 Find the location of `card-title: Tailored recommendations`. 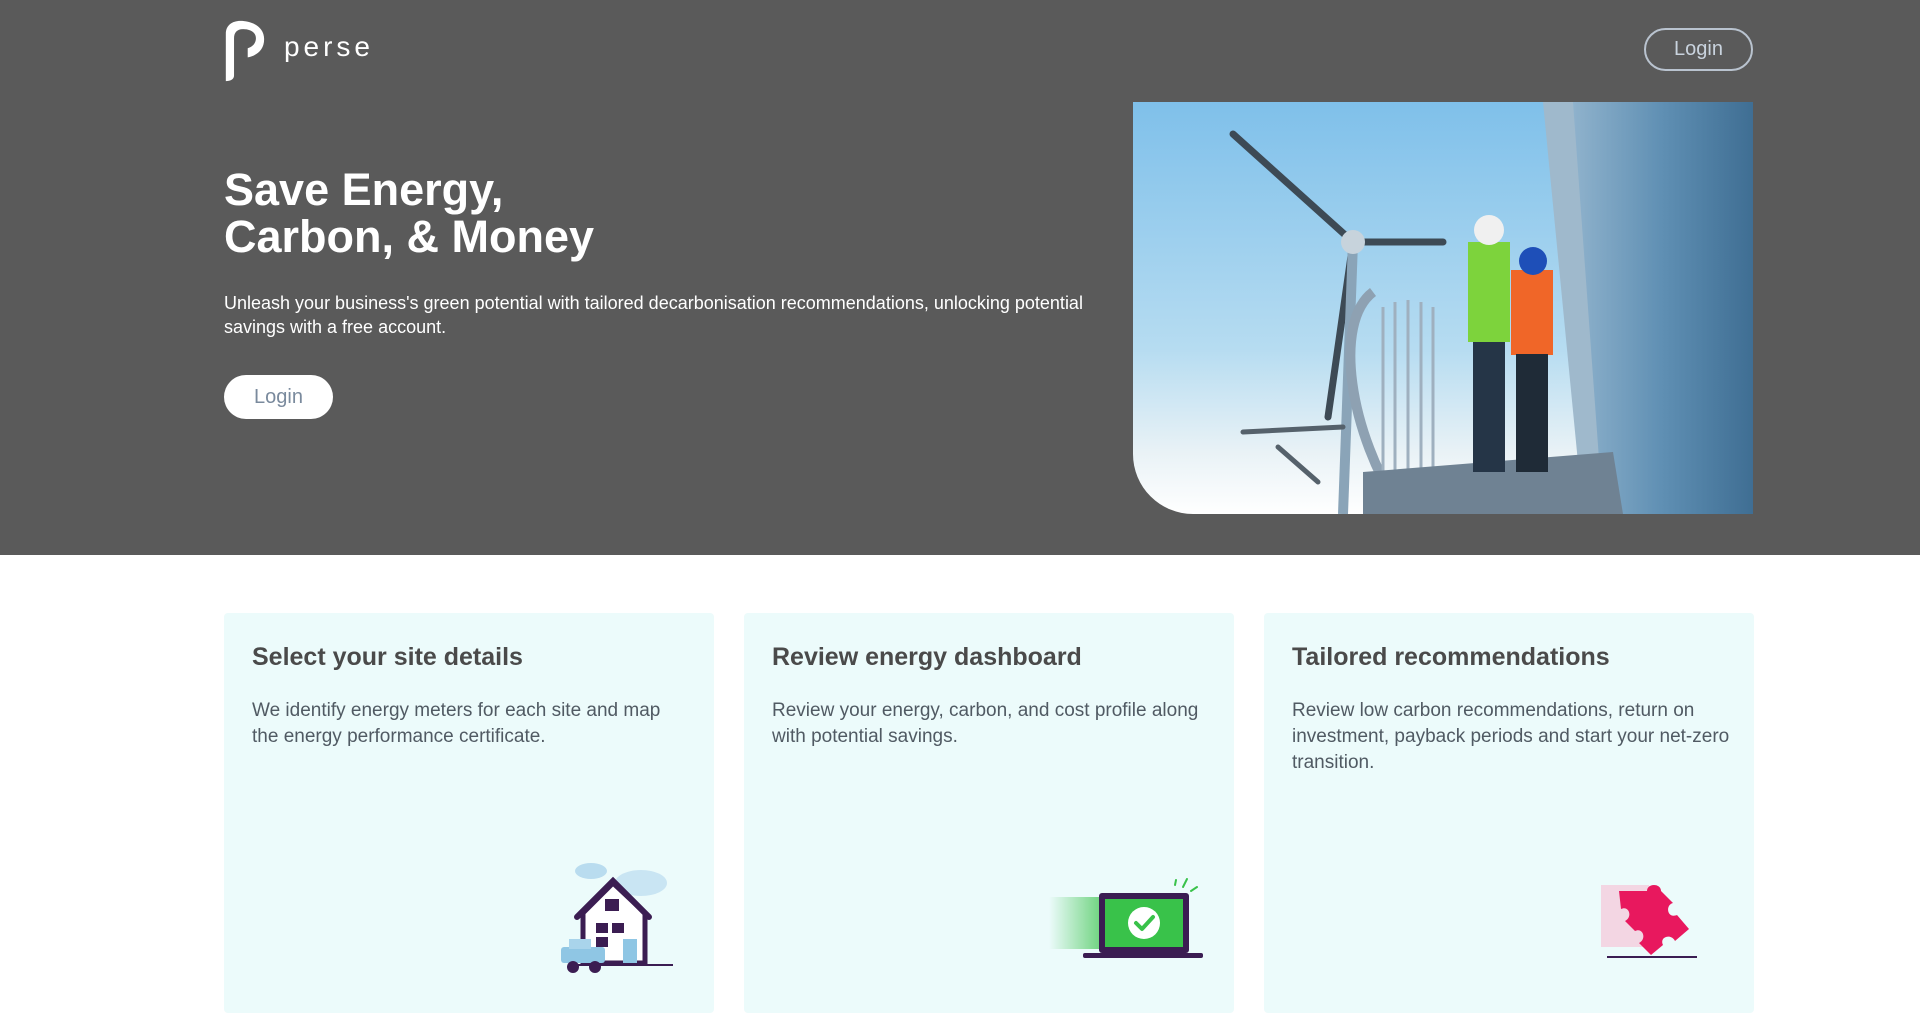

card-title: Tailored recommendations is located at coordinates (1451, 657).